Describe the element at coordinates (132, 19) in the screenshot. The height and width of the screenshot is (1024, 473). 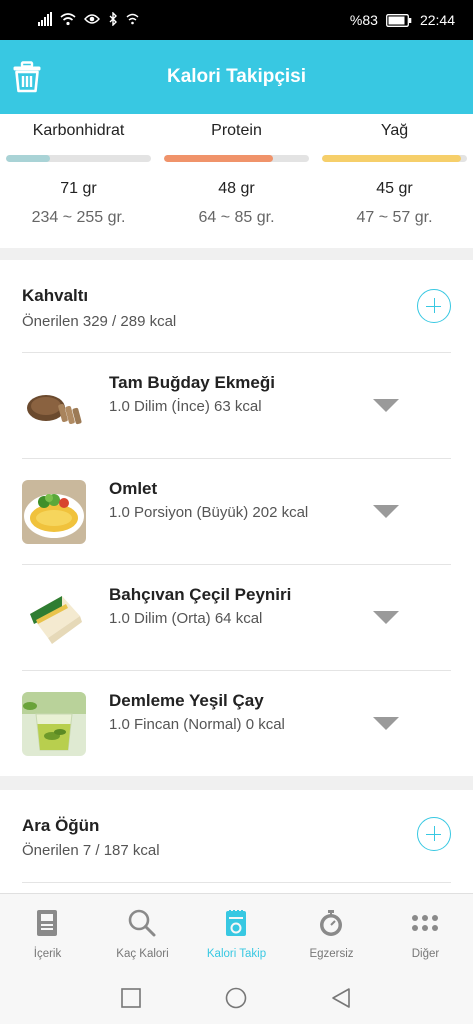
I see `wifi-small-icon` at that location.